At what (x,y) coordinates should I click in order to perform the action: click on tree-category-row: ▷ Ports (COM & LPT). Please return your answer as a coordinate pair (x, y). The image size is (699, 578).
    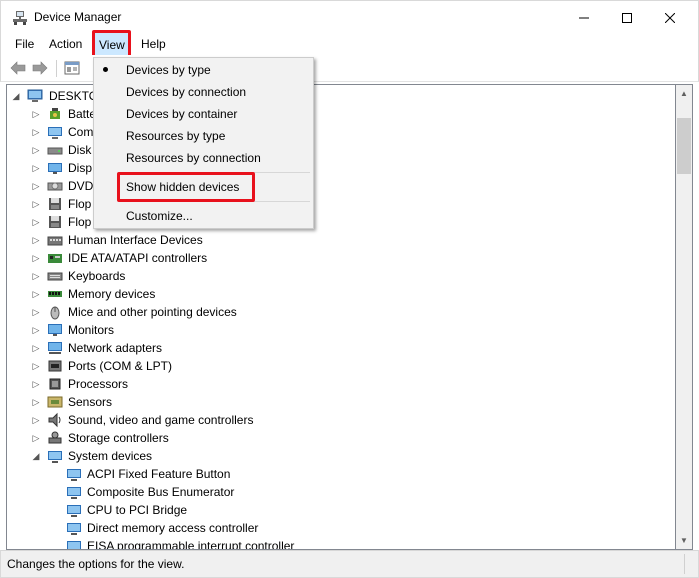
    Looking at the image, I should click on (341, 366).